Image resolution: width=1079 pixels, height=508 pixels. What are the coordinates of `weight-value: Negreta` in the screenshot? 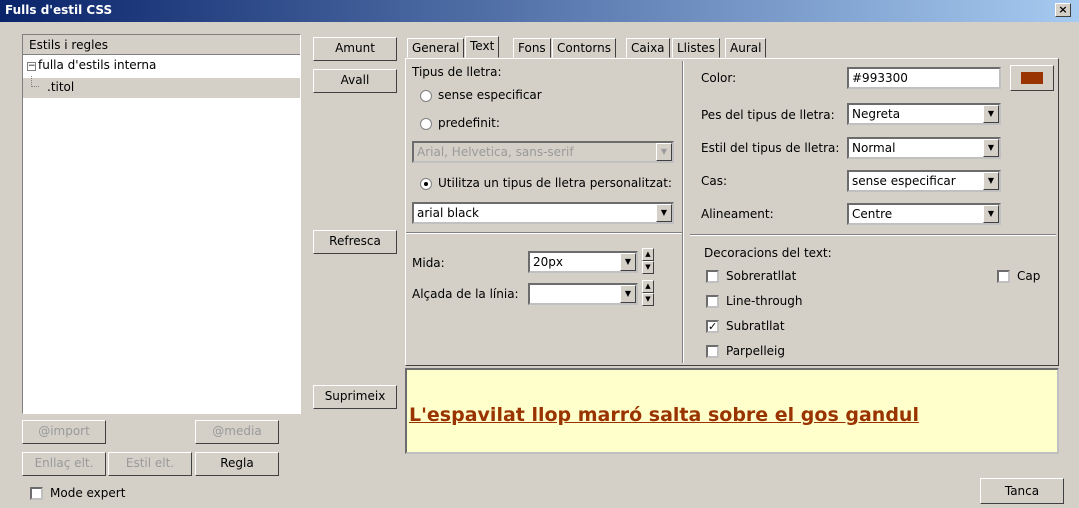 It's located at (876, 114).